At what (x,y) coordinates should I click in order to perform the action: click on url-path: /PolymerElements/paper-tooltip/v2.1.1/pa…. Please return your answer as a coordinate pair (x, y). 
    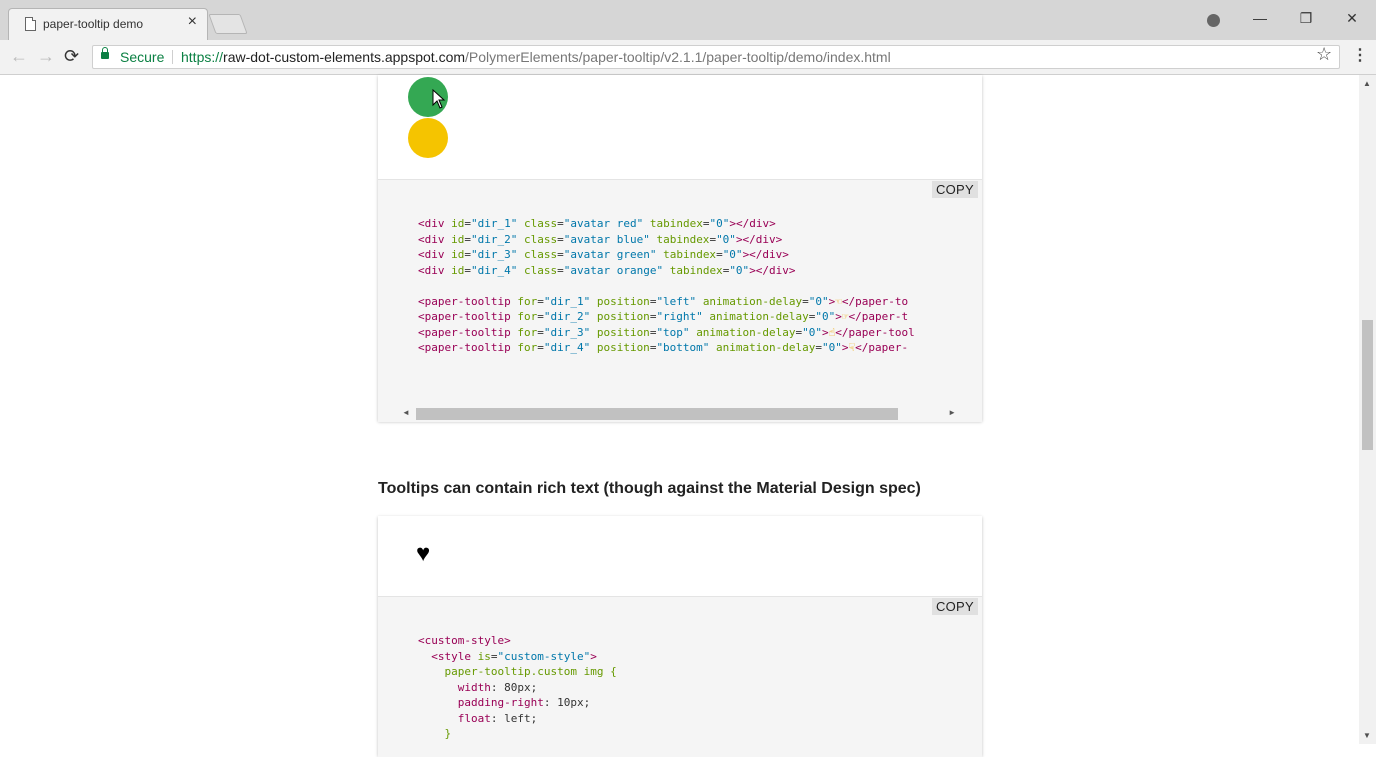
    Looking at the image, I should click on (678, 57).